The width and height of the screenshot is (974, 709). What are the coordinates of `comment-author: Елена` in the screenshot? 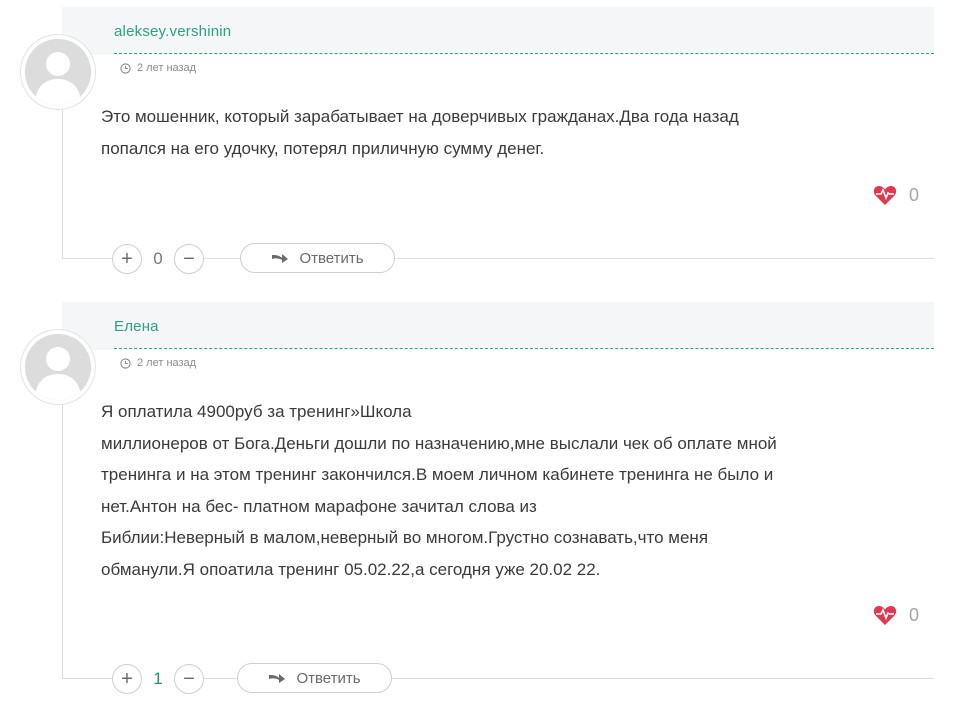 It's located at (136, 326).